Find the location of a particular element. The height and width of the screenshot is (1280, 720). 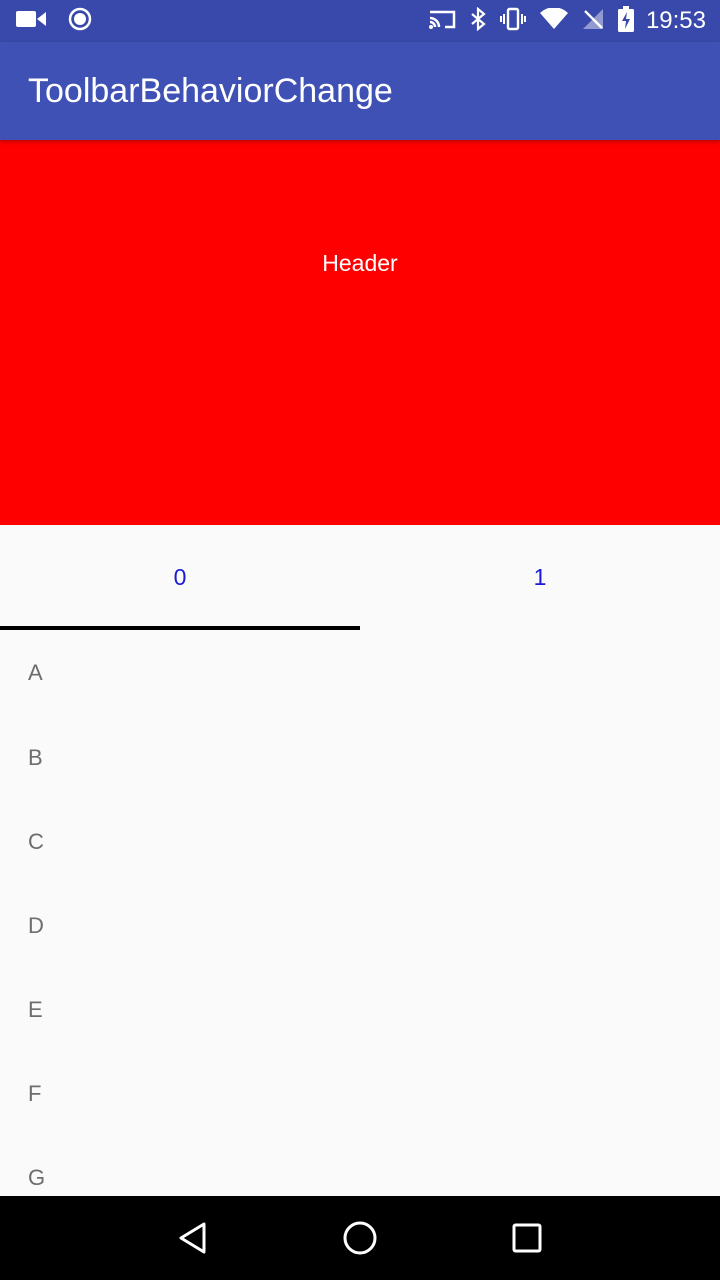

tab-1: 1 is located at coordinates (540, 577).